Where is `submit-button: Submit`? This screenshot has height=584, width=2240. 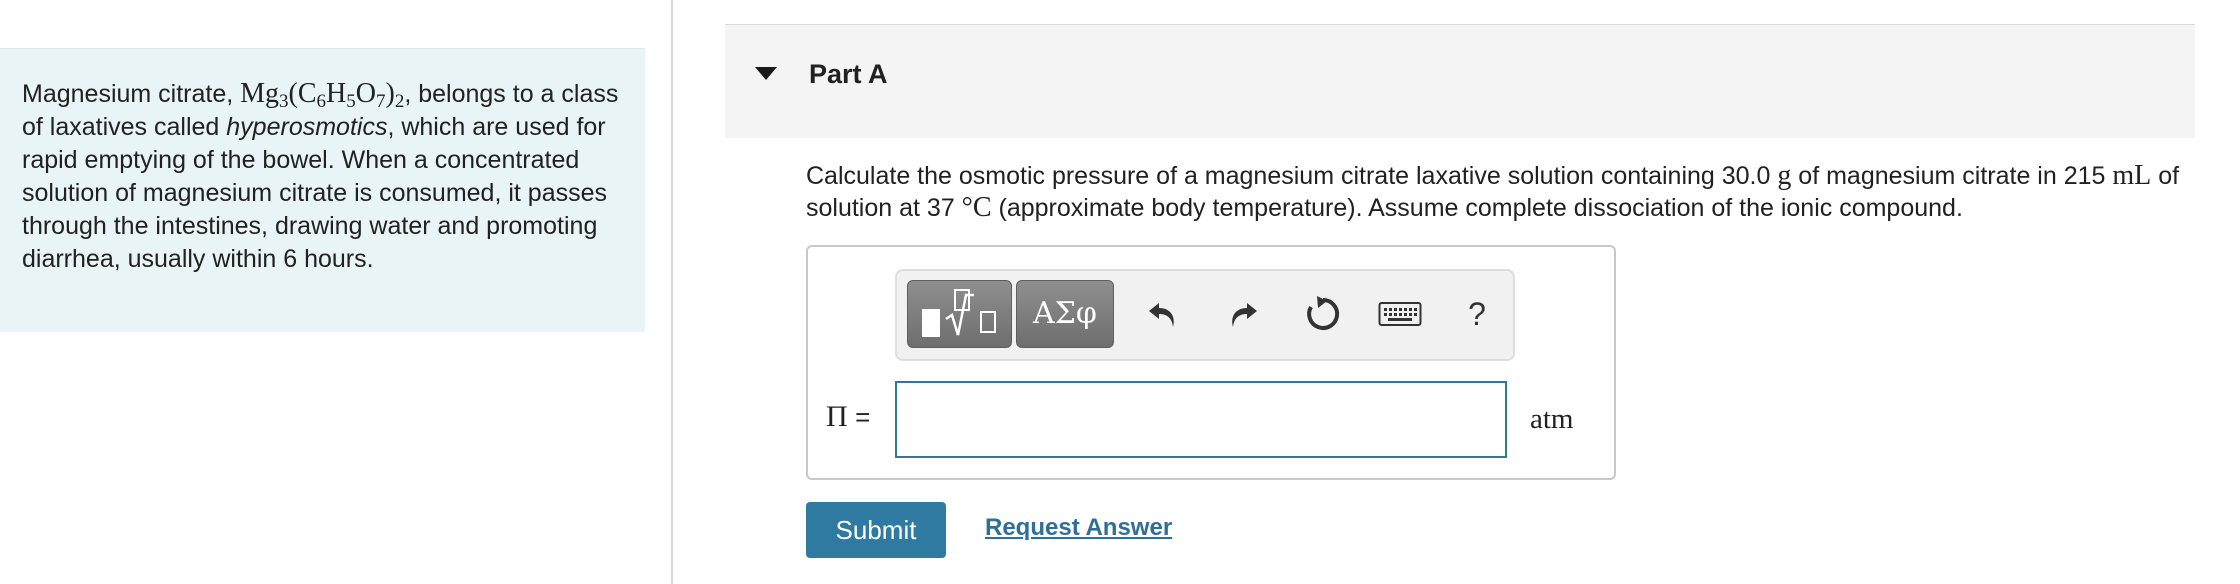
submit-button: Submit is located at coordinates (876, 530).